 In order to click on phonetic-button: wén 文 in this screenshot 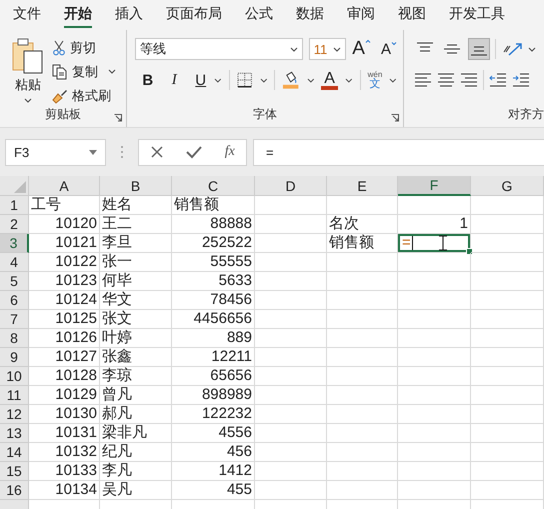, I will do `click(375, 80)`.